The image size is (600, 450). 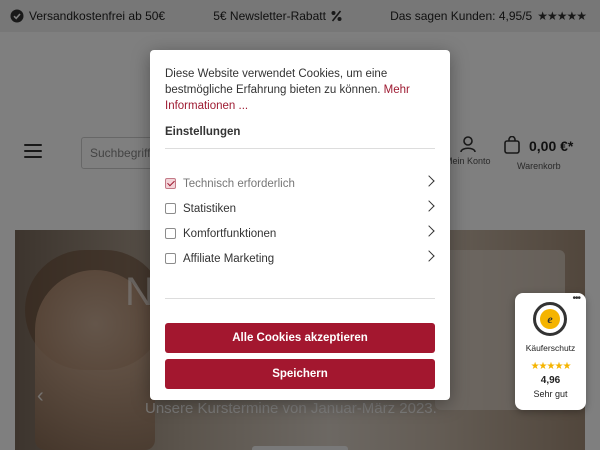 What do you see at coordinates (203, 132) in the screenshot?
I see `settings-title: Einstellungen` at bounding box center [203, 132].